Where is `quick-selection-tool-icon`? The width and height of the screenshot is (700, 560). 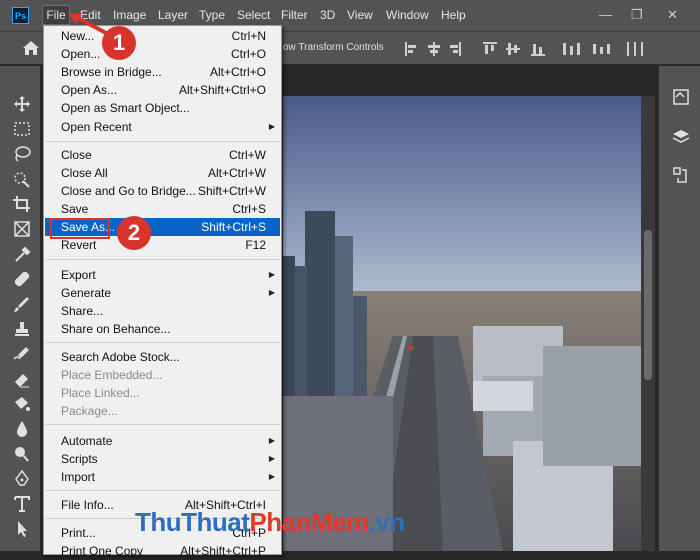
quick-selection-tool-icon is located at coordinates (22, 179).